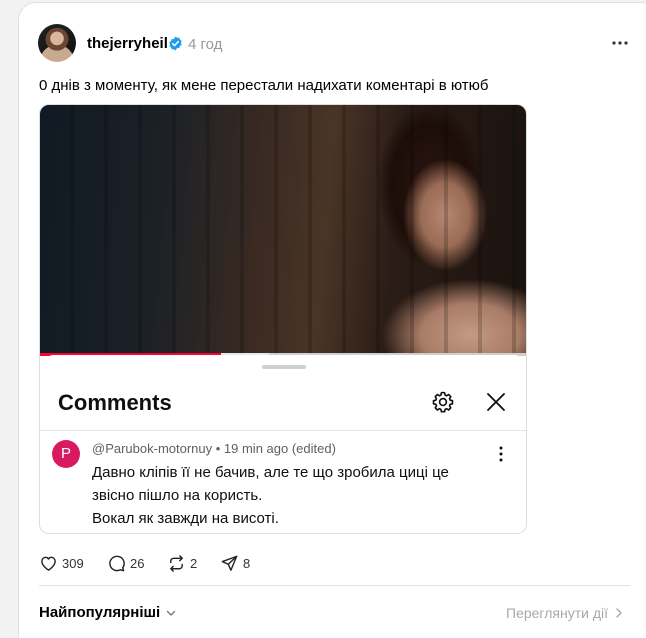 This screenshot has width=646, height=638. Describe the element at coordinates (117, 563) in the screenshot. I see `comment-bubble-icon` at that location.